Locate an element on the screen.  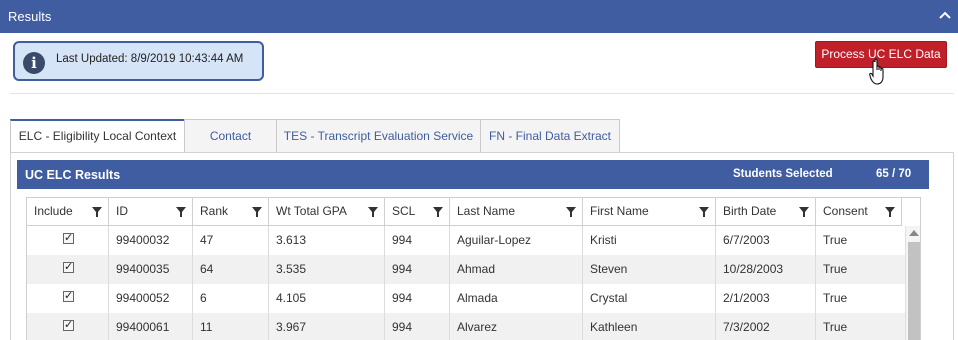
last-updated-text: Last Updated: 8/9/2019 10:43:44 AM is located at coordinates (150, 59).